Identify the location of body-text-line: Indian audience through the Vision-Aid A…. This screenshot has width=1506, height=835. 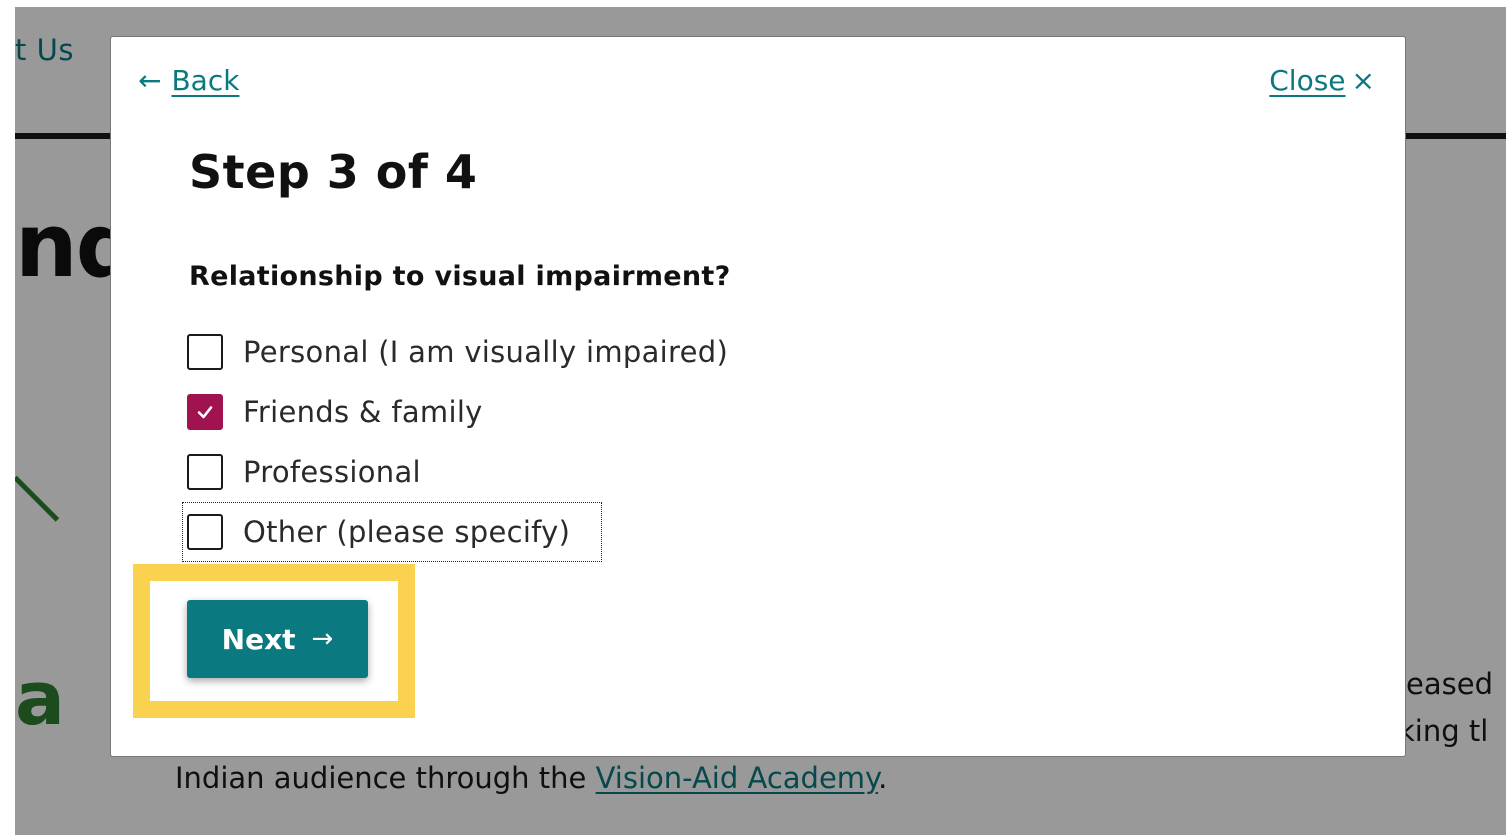
(531, 778).